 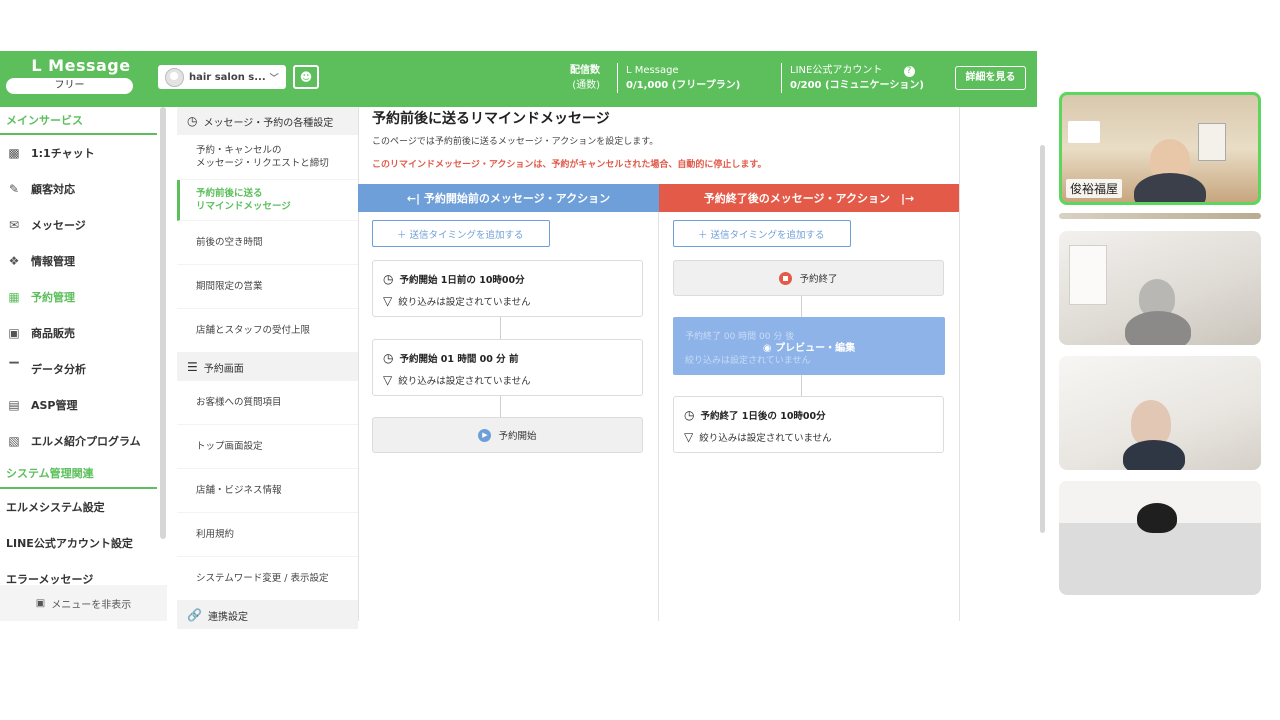 I want to click on sidebar-item-info: ❖ 情報管理, so click(x=83, y=261).